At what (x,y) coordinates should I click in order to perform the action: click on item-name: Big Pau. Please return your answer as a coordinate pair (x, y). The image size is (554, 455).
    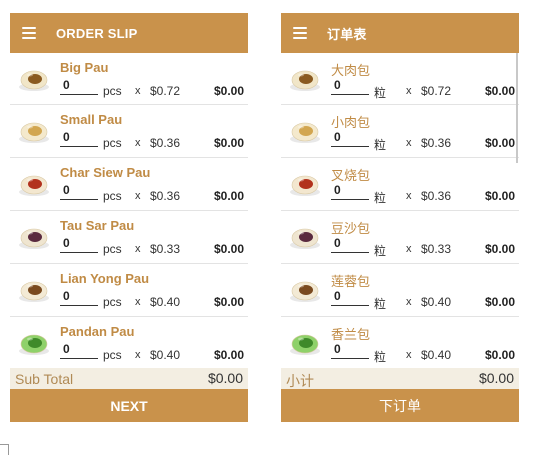
    Looking at the image, I should click on (84, 67).